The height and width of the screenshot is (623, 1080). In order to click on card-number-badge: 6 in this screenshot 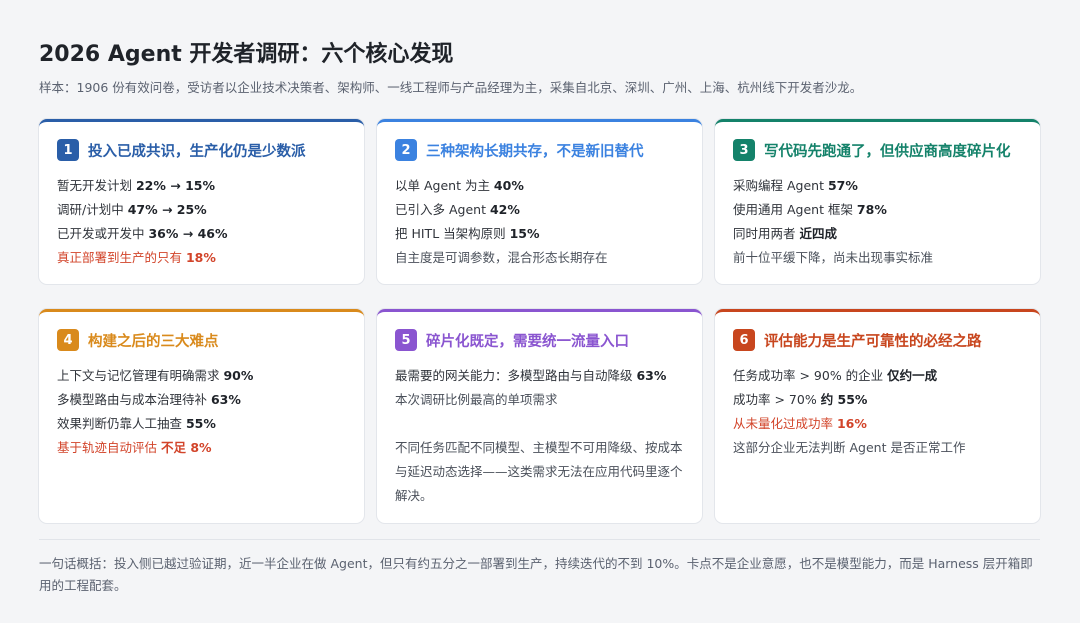, I will do `click(744, 340)`.